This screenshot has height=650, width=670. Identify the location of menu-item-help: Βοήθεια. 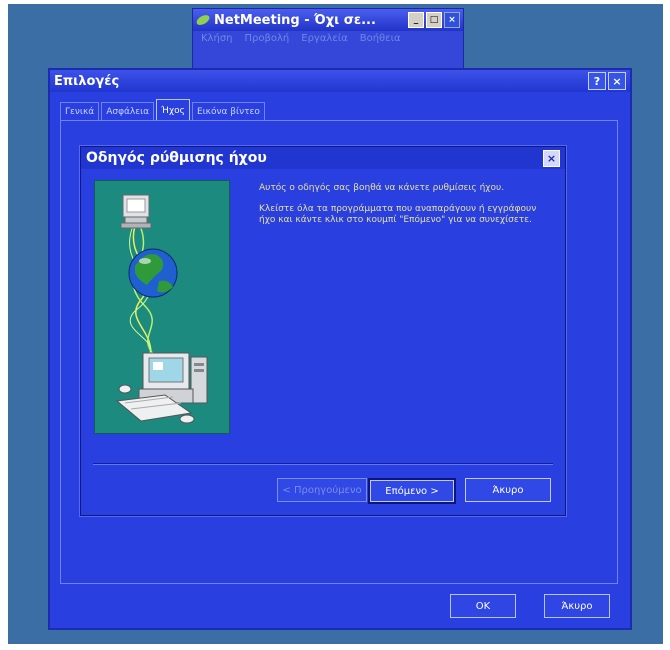
(380, 38).